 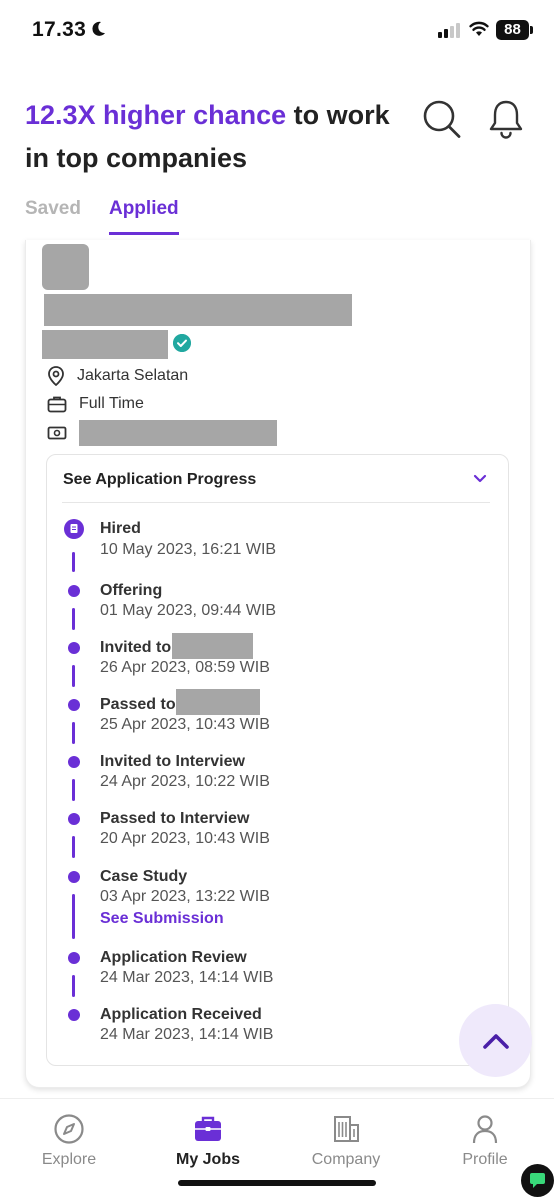 What do you see at coordinates (277, 1183) in the screenshot?
I see `home-indicator` at bounding box center [277, 1183].